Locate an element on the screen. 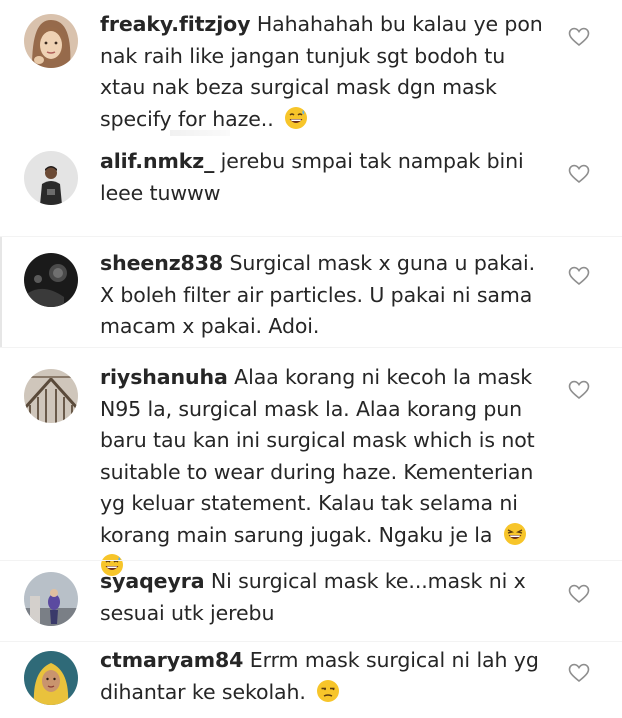  user-avatar-hijab-icon is located at coordinates (51, 678).